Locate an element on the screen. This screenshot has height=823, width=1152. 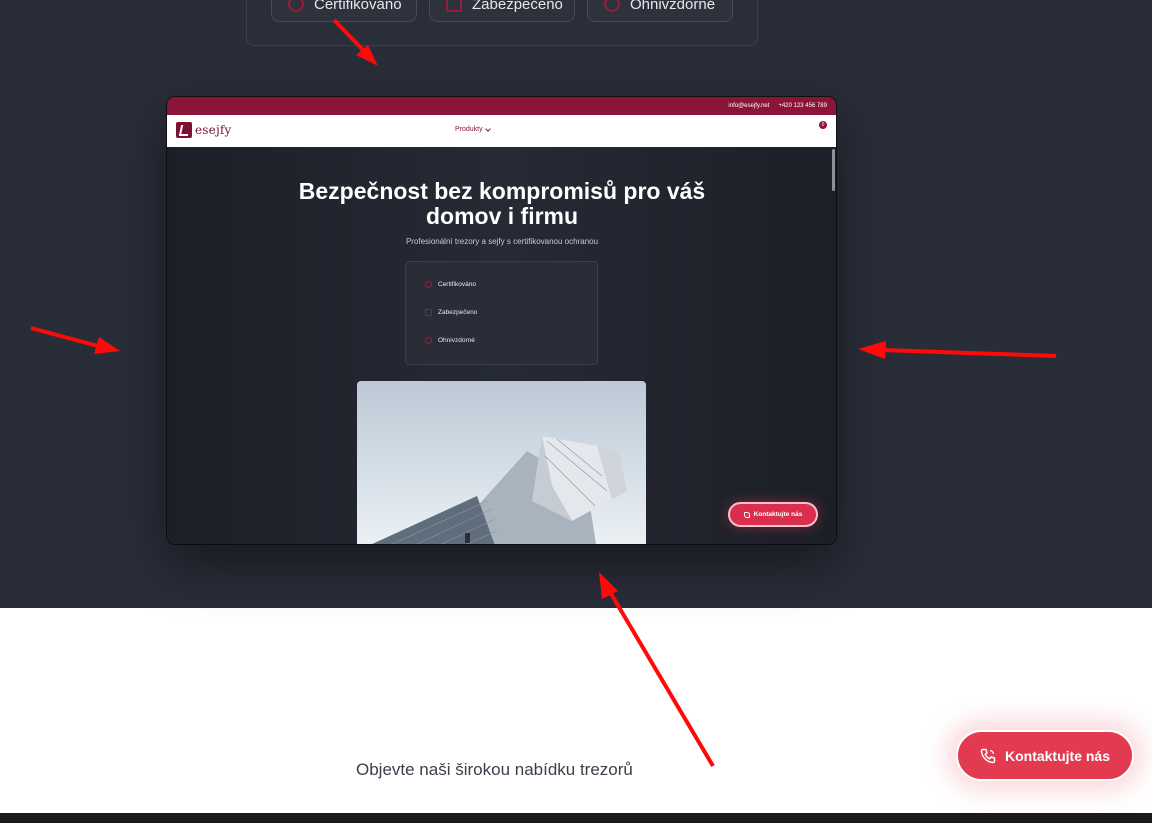
feature-label: Certifikováno is located at coordinates (457, 284).